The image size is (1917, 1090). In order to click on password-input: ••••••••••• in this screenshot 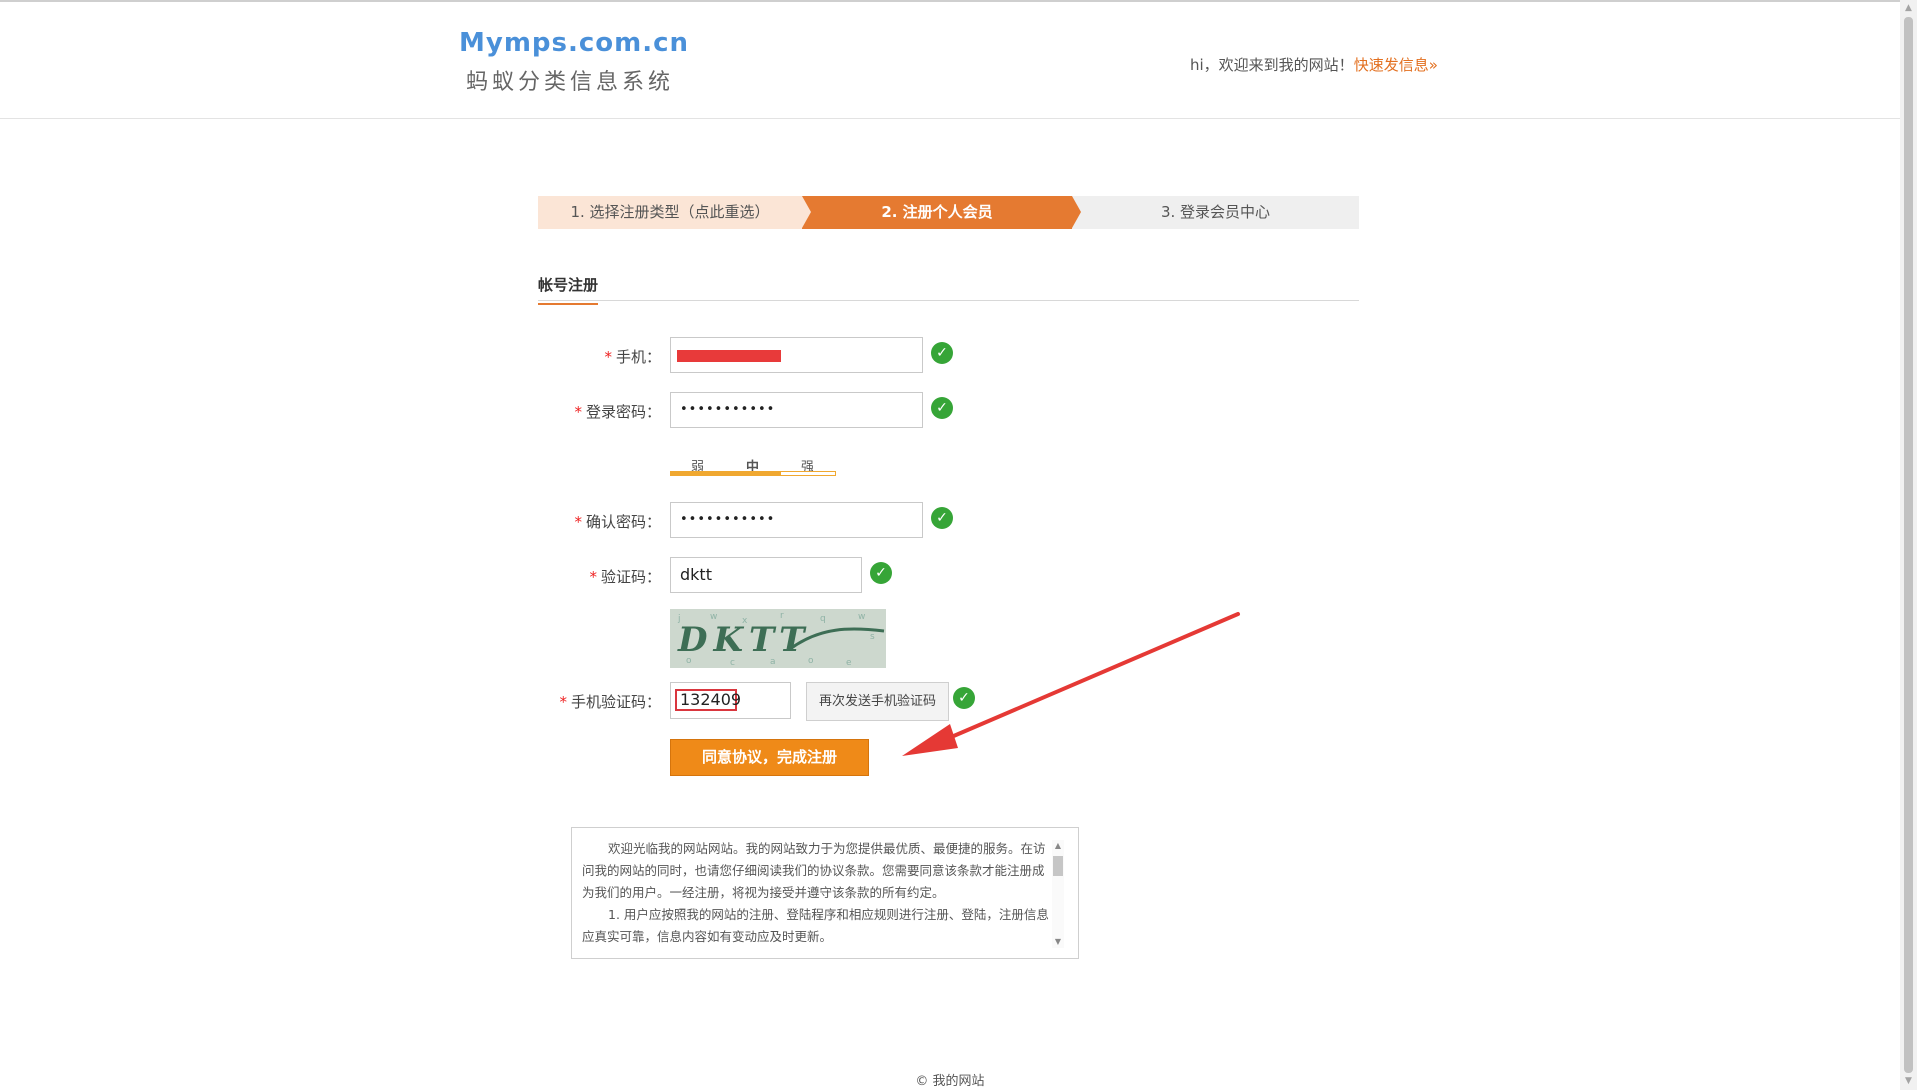, I will do `click(796, 410)`.